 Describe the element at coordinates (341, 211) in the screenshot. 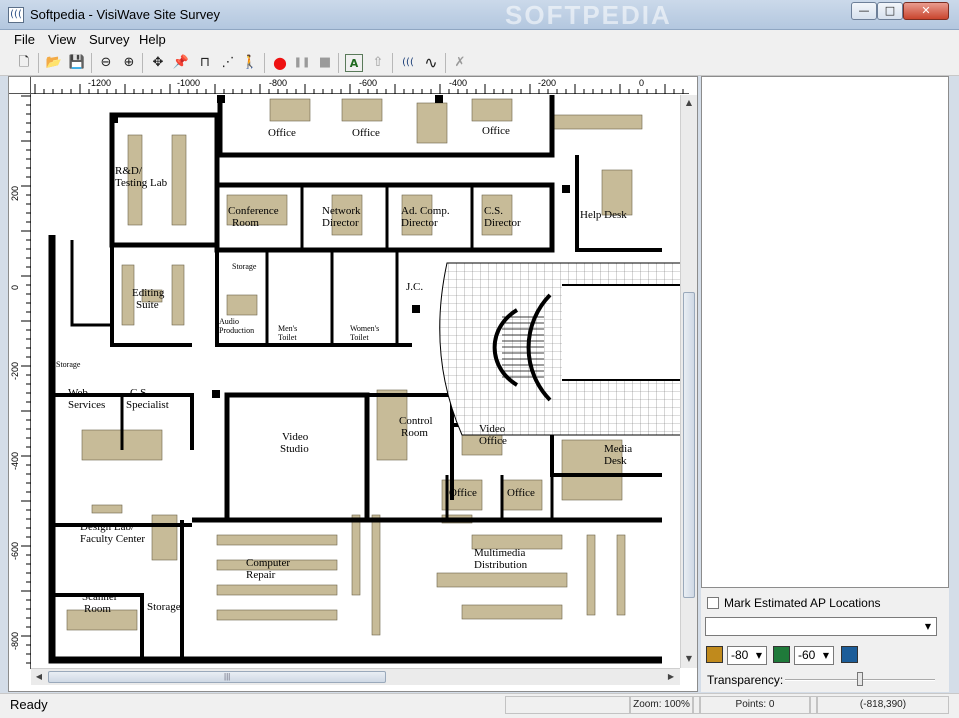

I see `room-label: Network` at that location.